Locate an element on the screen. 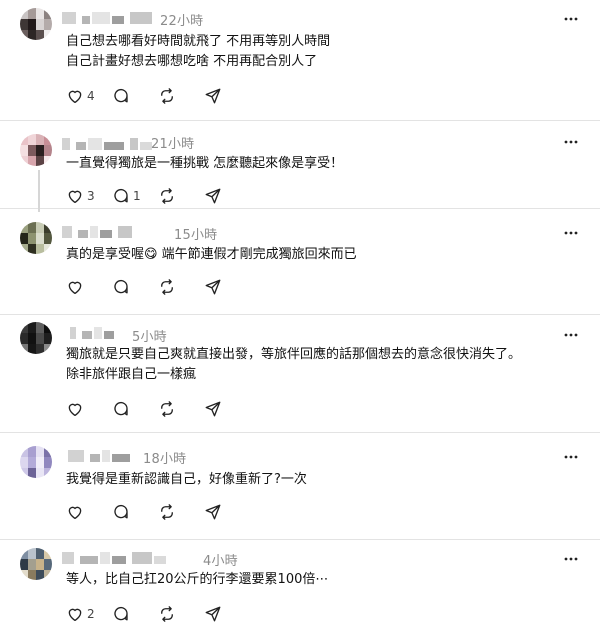  like-button: 3 is located at coordinates (80, 196).